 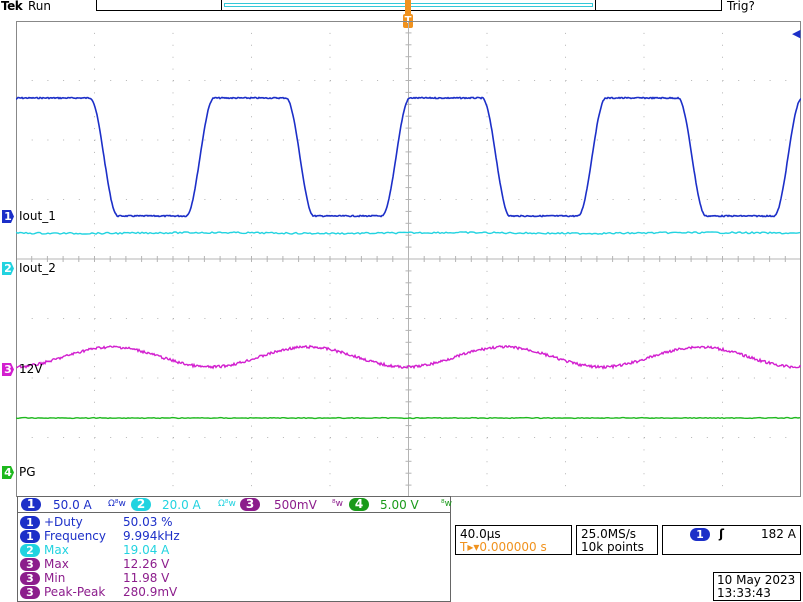 I want to click on trigger-level-arrow: ◀, so click(x=796, y=33).